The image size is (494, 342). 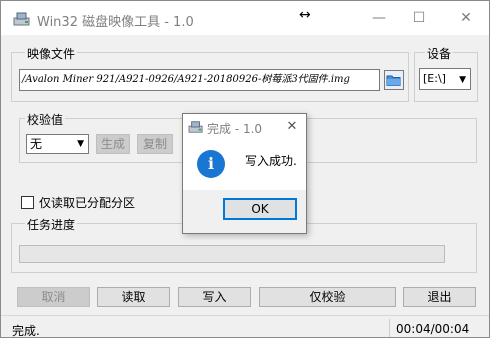 What do you see at coordinates (327, 297) in the screenshot?
I see `verify-only-button: 仅校验` at bounding box center [327, 297].